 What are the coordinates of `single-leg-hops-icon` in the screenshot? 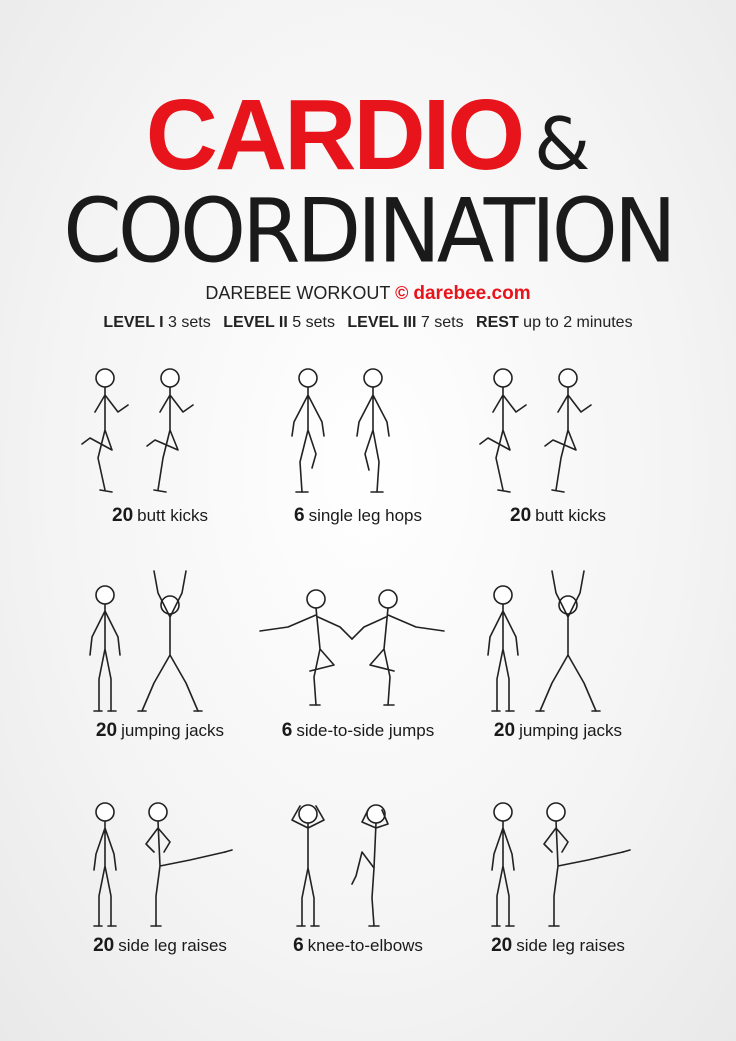 It's located at (340, 430).